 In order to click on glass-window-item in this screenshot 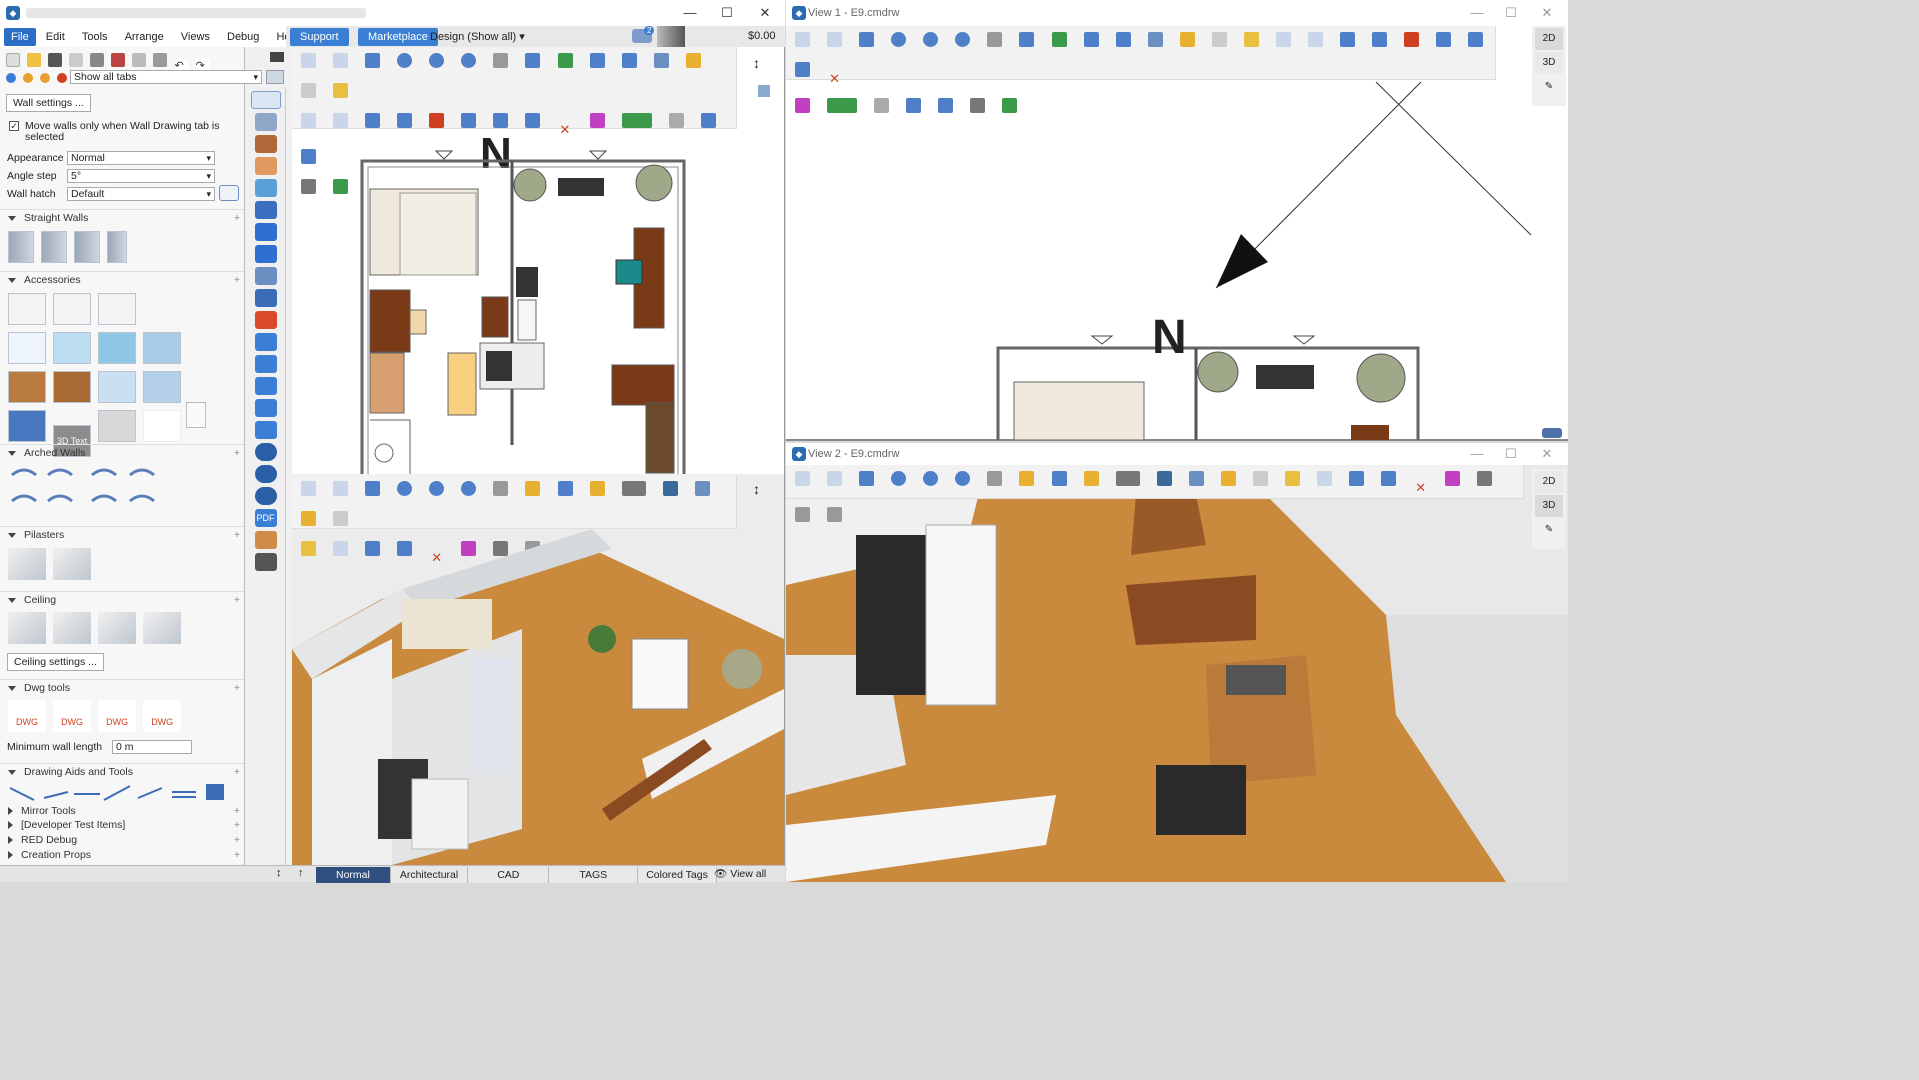, I will do `click(72, 348)`.